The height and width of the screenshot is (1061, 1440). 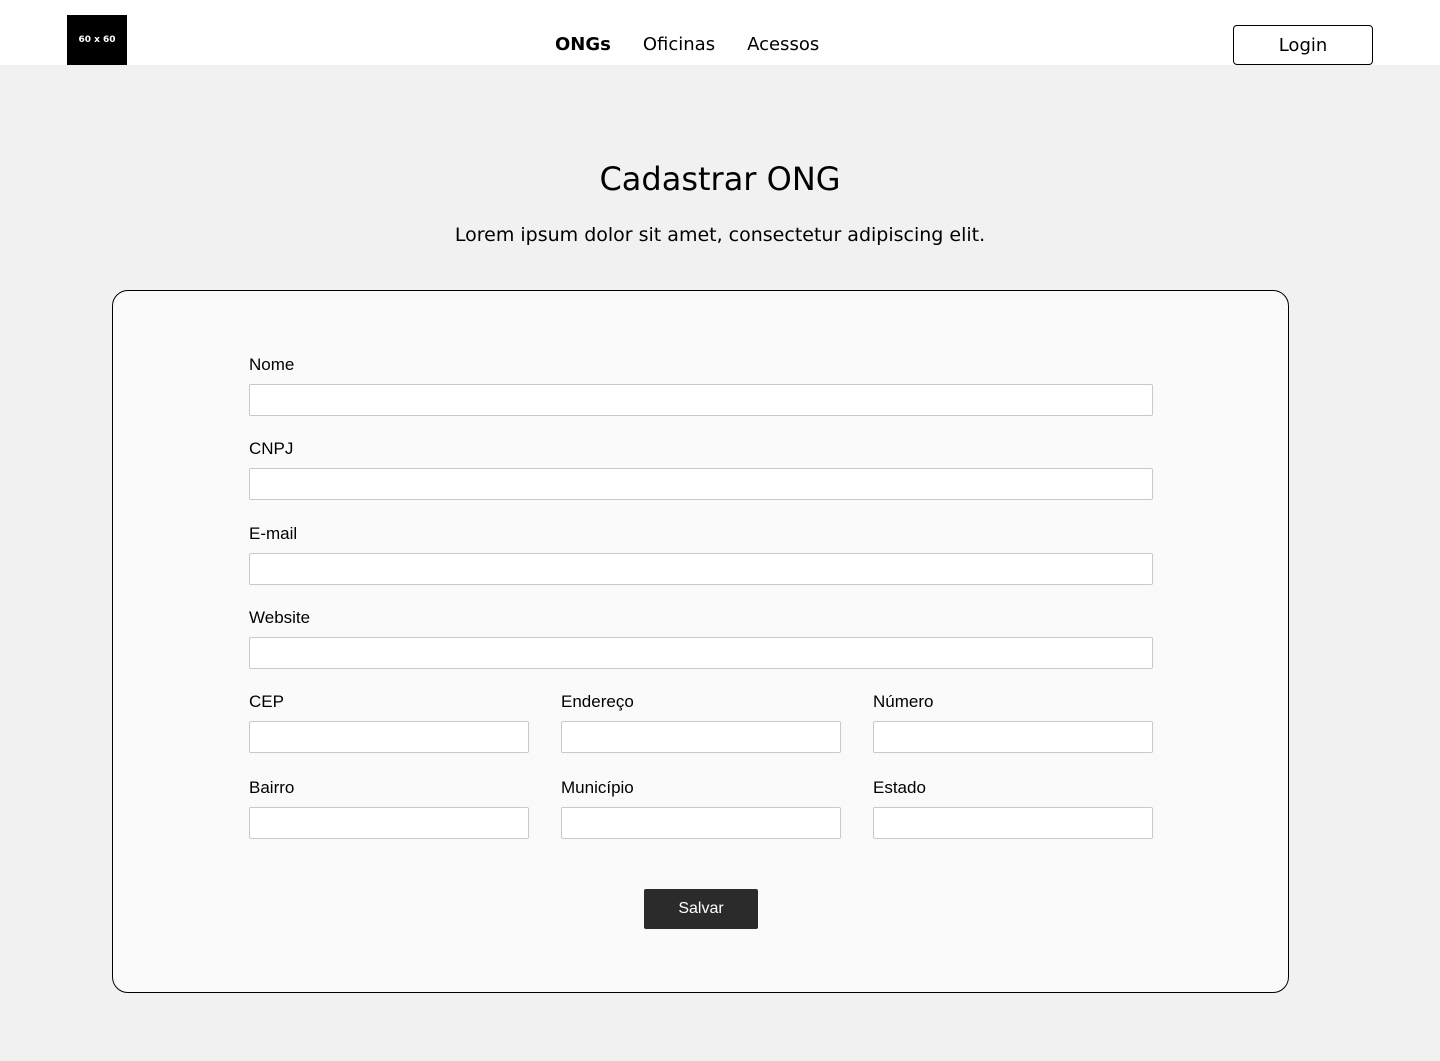 I want to click on bairro-label: Bairro, so click(x=272, y=787).